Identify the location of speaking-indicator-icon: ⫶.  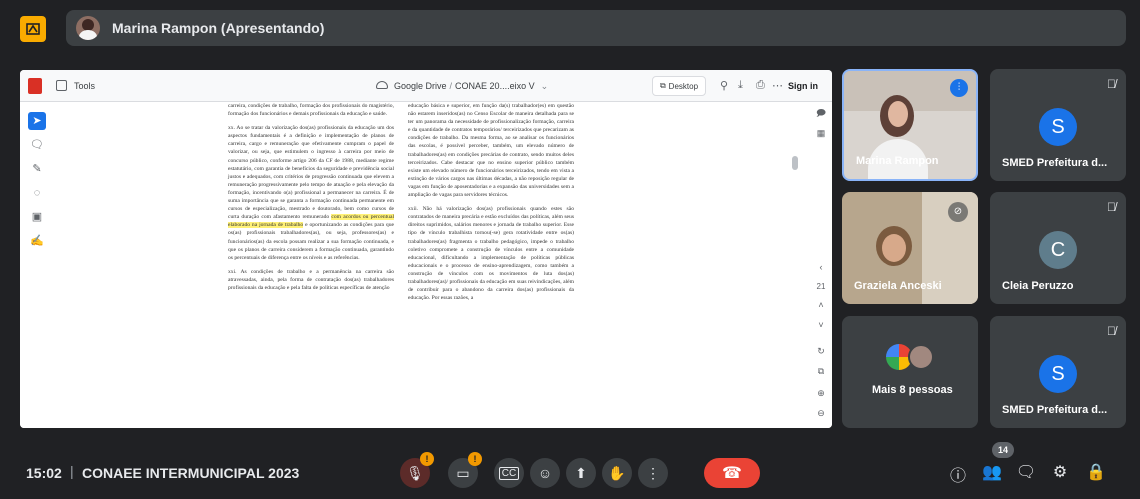
(959, 88).